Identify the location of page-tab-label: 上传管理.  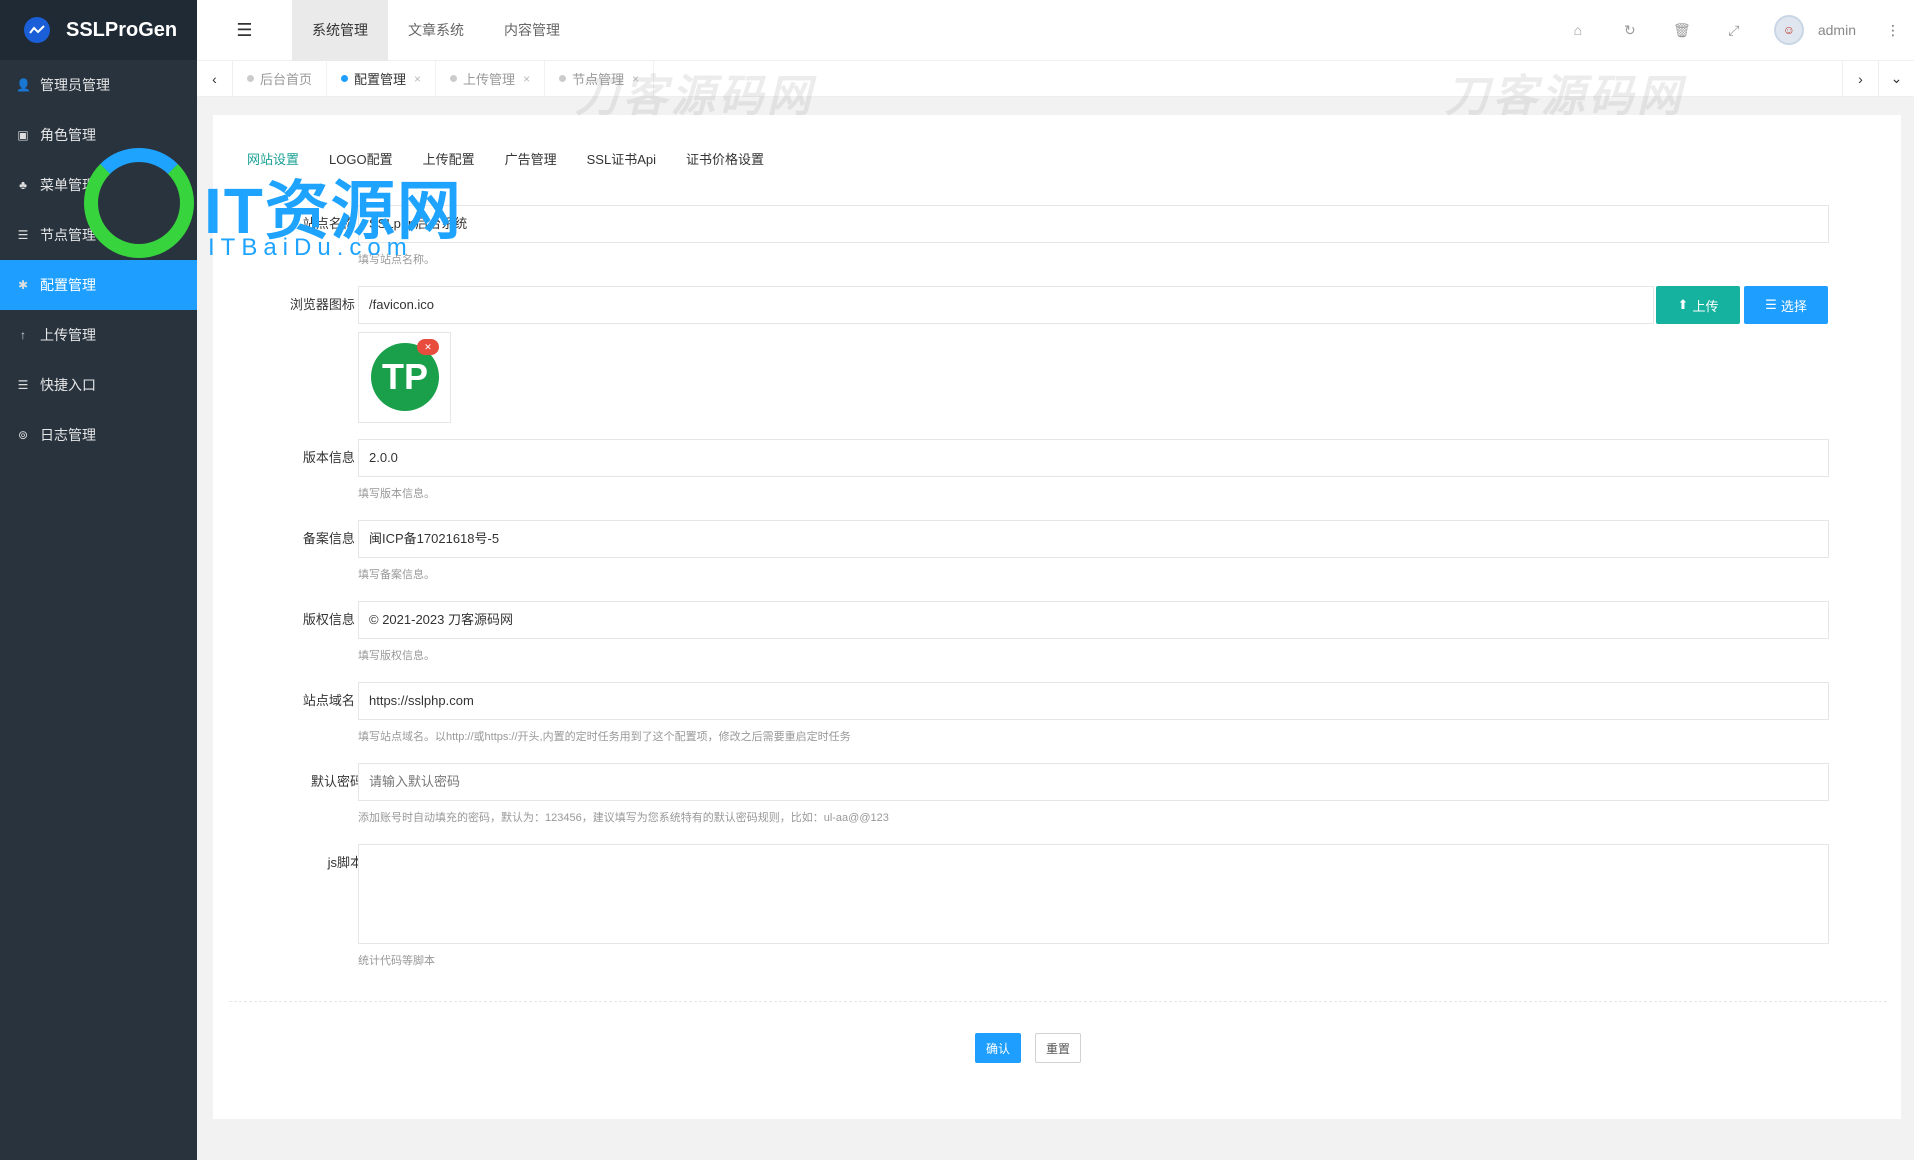
(489, 79).